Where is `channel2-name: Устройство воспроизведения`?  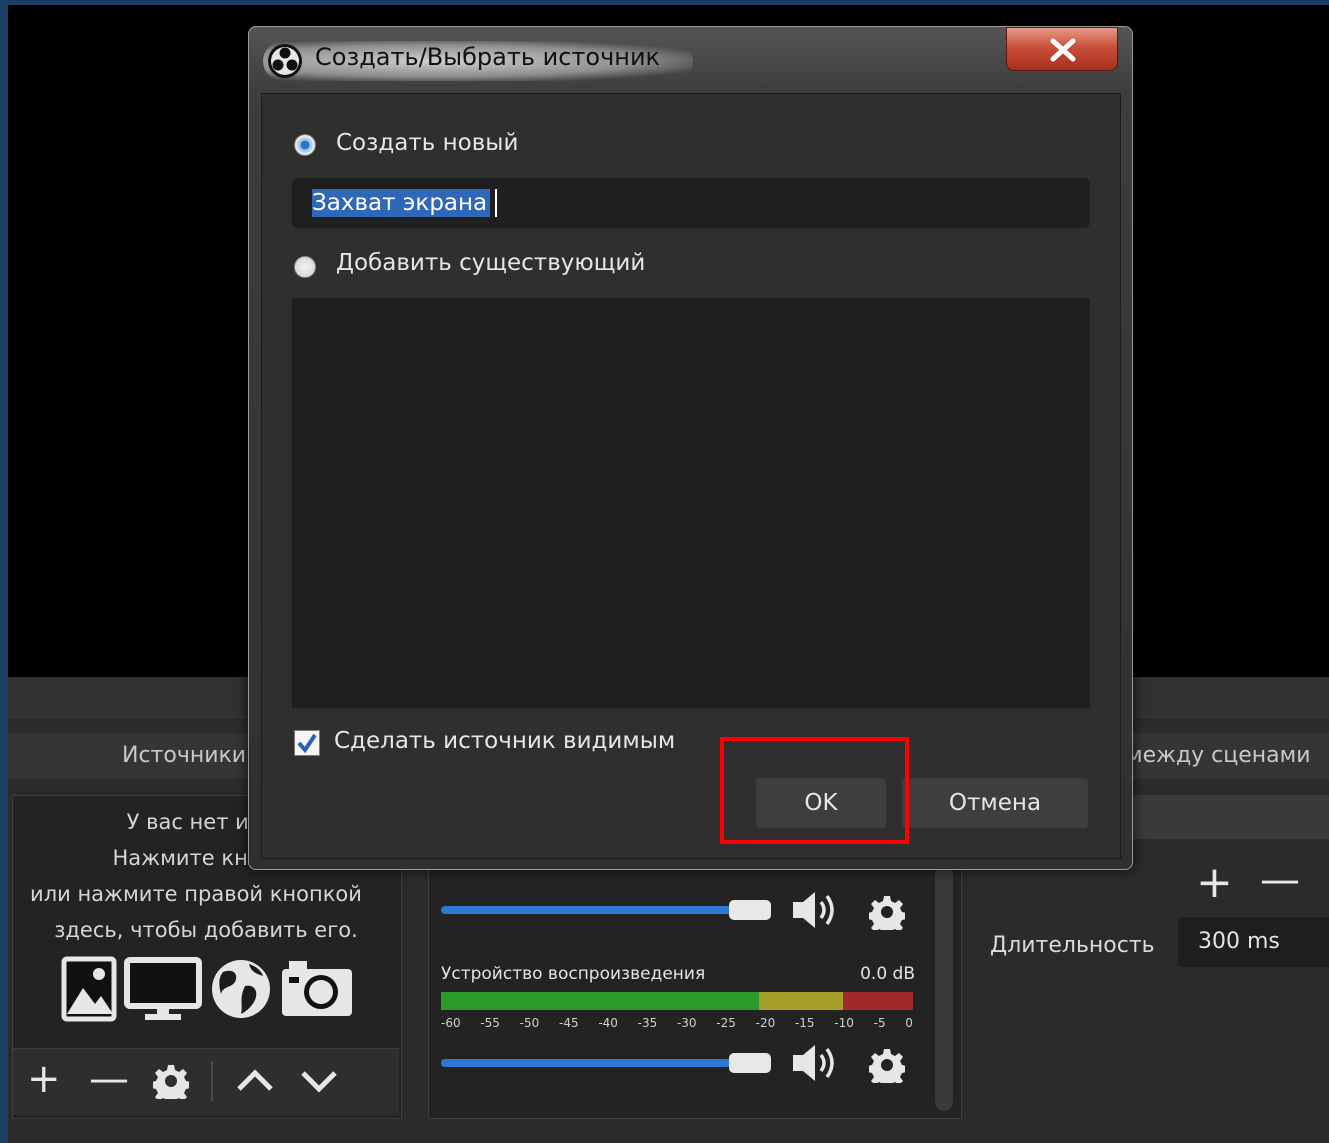
channel2-name: Устройство воспроизведения is located at coordinates (573, 974).